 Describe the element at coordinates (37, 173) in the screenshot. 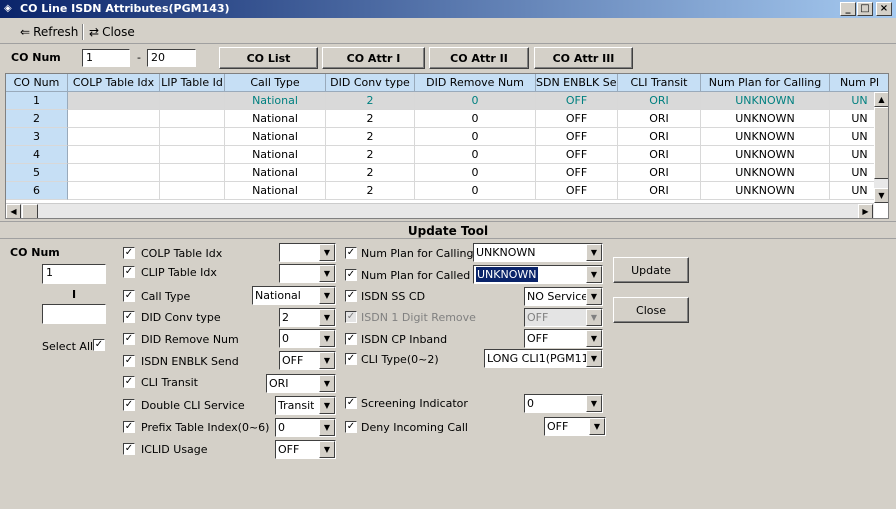

I see `cell-co-num: 5` at that location.